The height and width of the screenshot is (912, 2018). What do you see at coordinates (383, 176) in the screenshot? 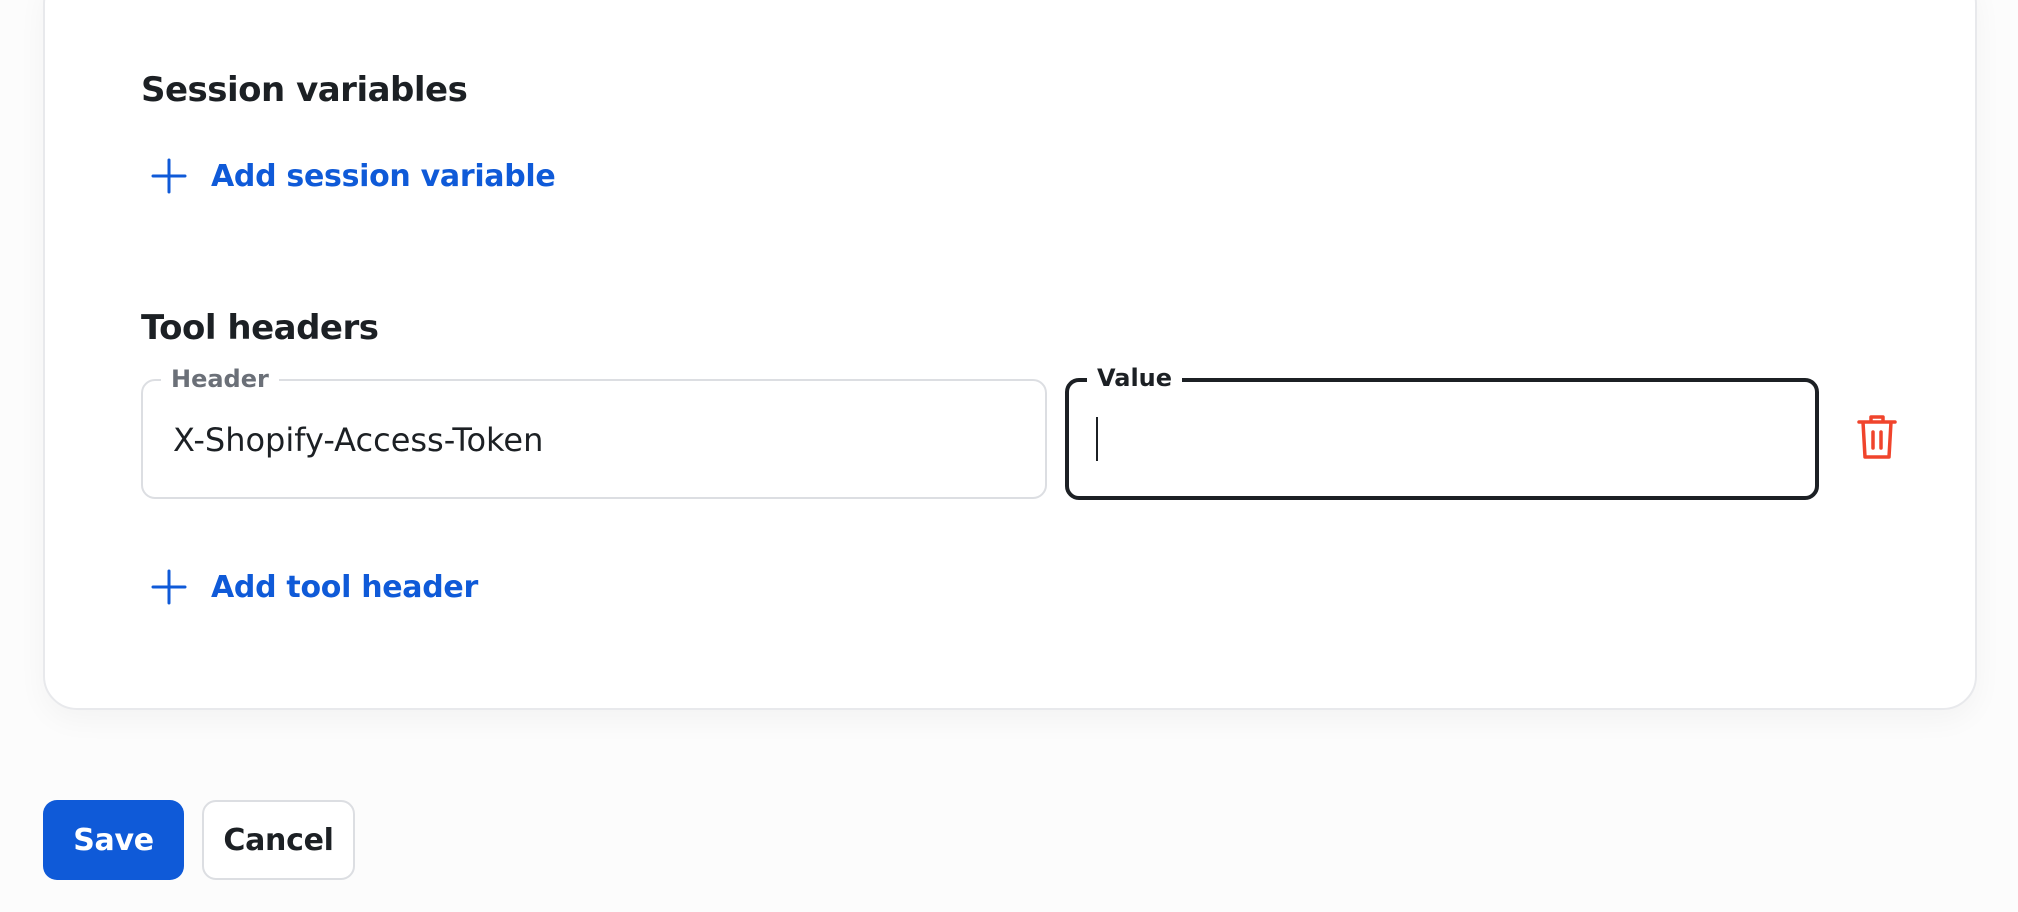
I see `add-session-variable-label: Add session variable` at bounding box center [383, 176].